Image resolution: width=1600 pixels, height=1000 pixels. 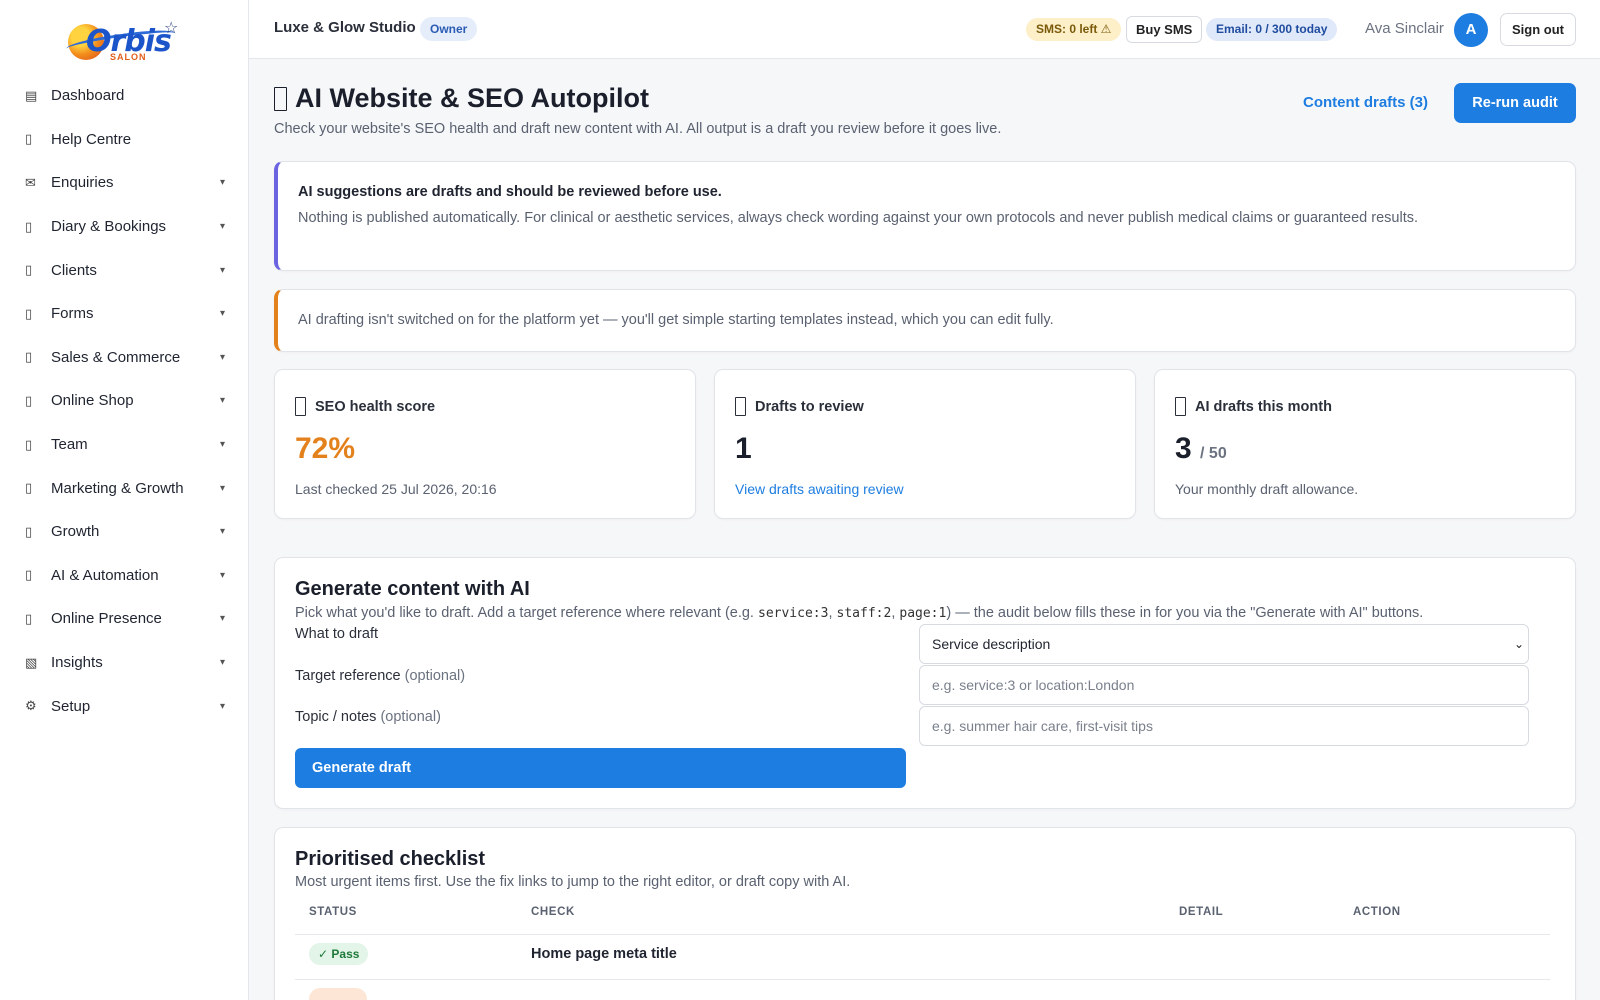 What do you see at coordinates (117, 488) in the screenshot?
I see `sidebar-item-label: Marketing & Growth` at bounding box center [117, 488].